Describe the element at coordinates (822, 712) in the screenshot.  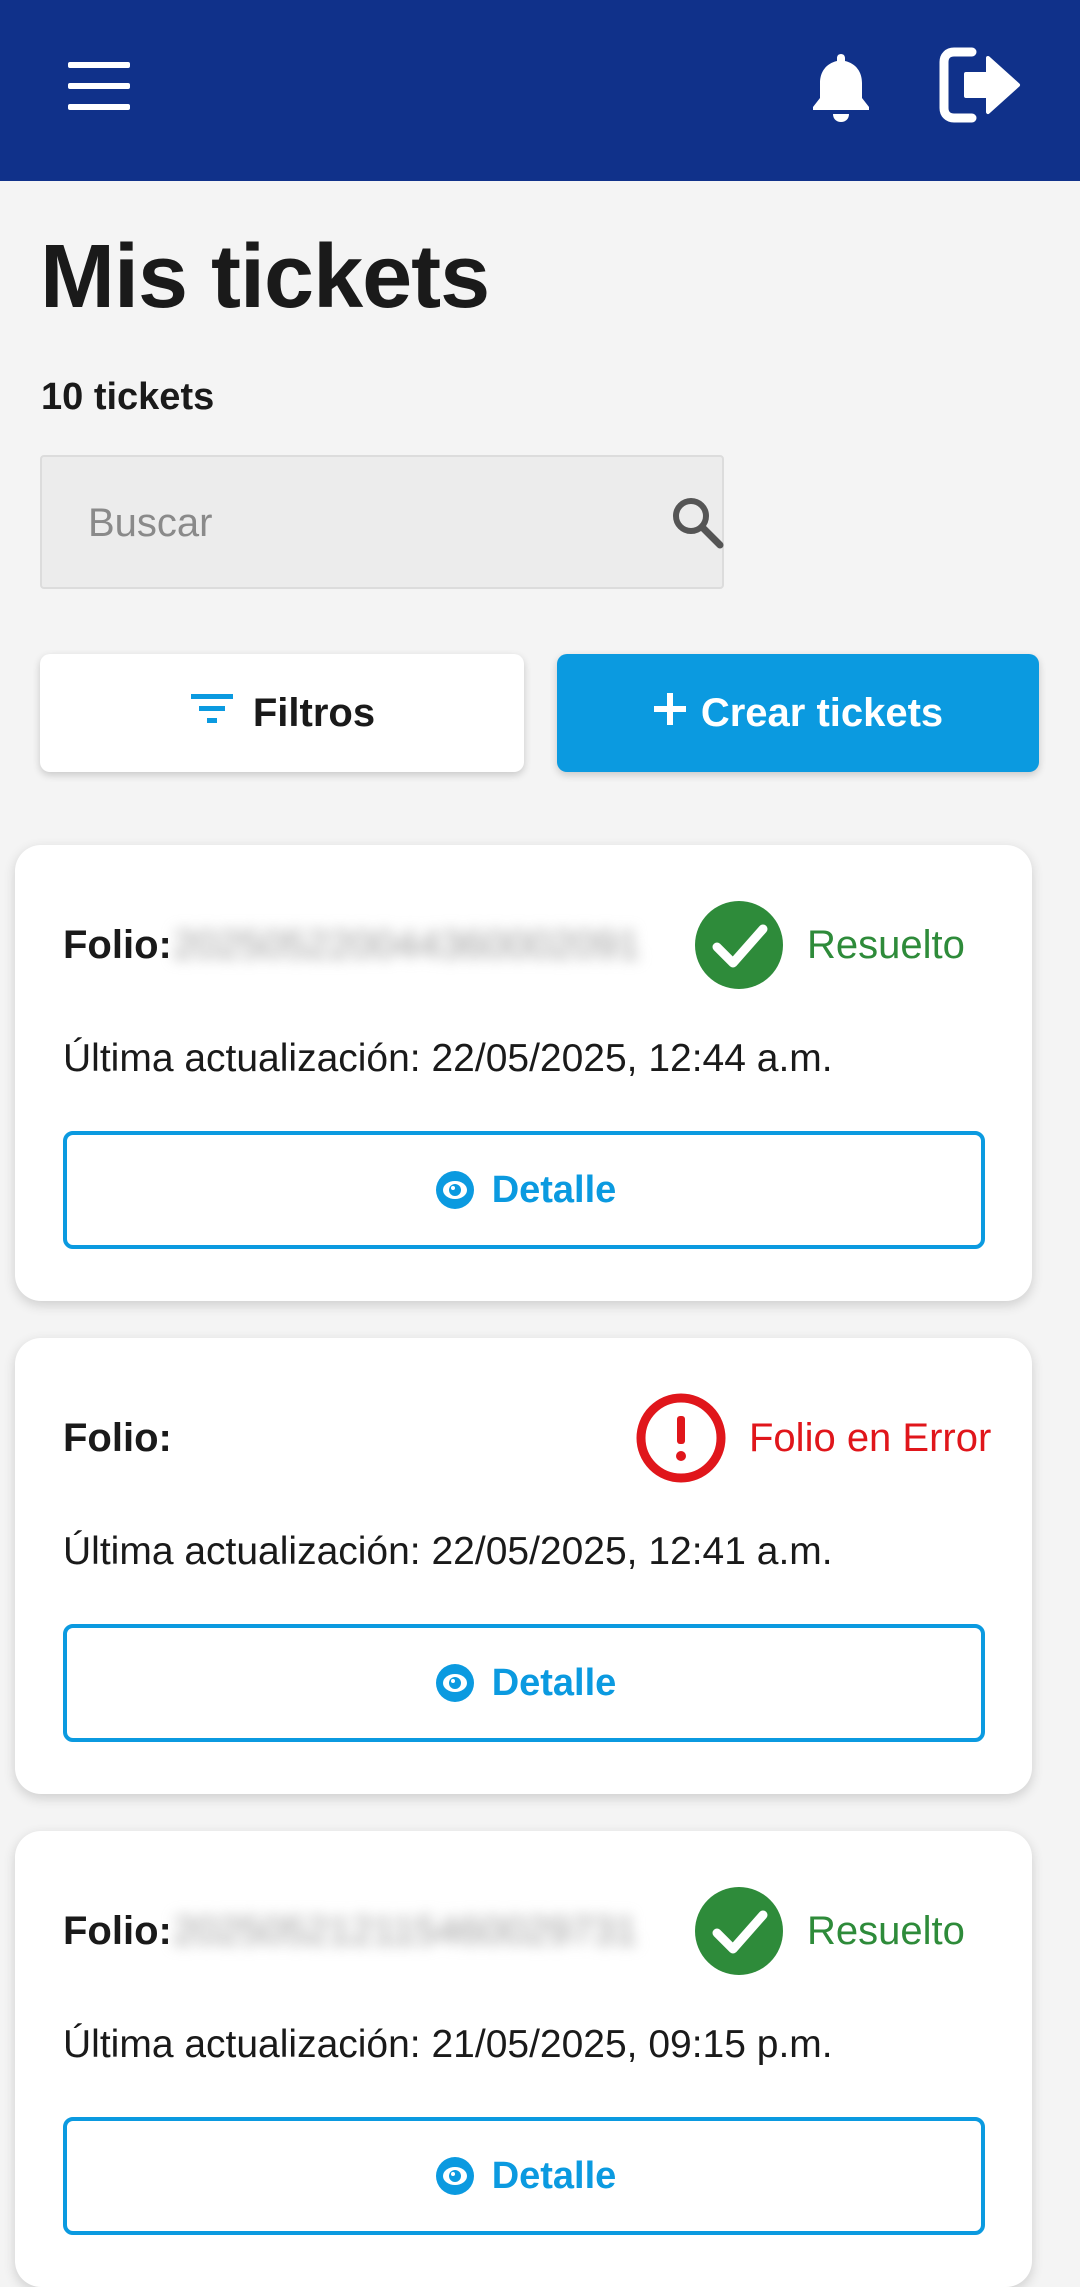
I see `create-tickets-label: Crear tickets` at that location.